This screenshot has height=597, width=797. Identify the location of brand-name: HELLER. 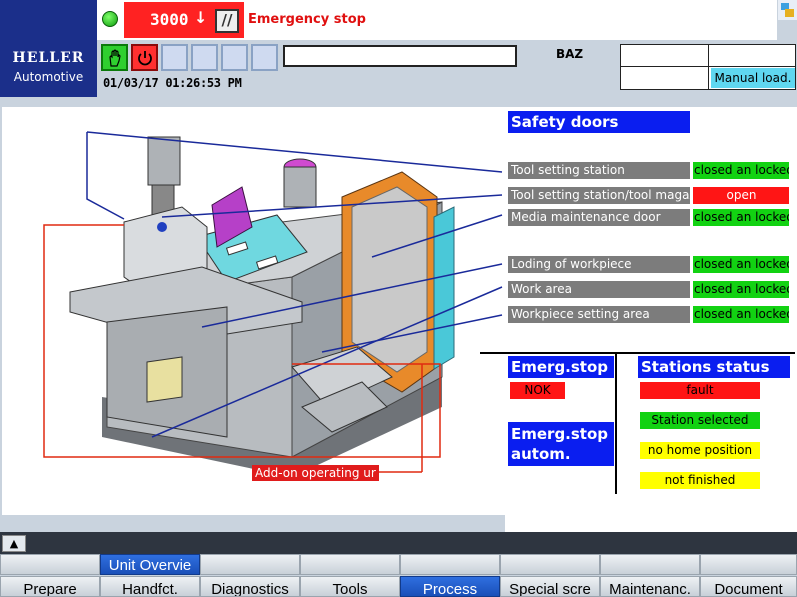
(48, 58).